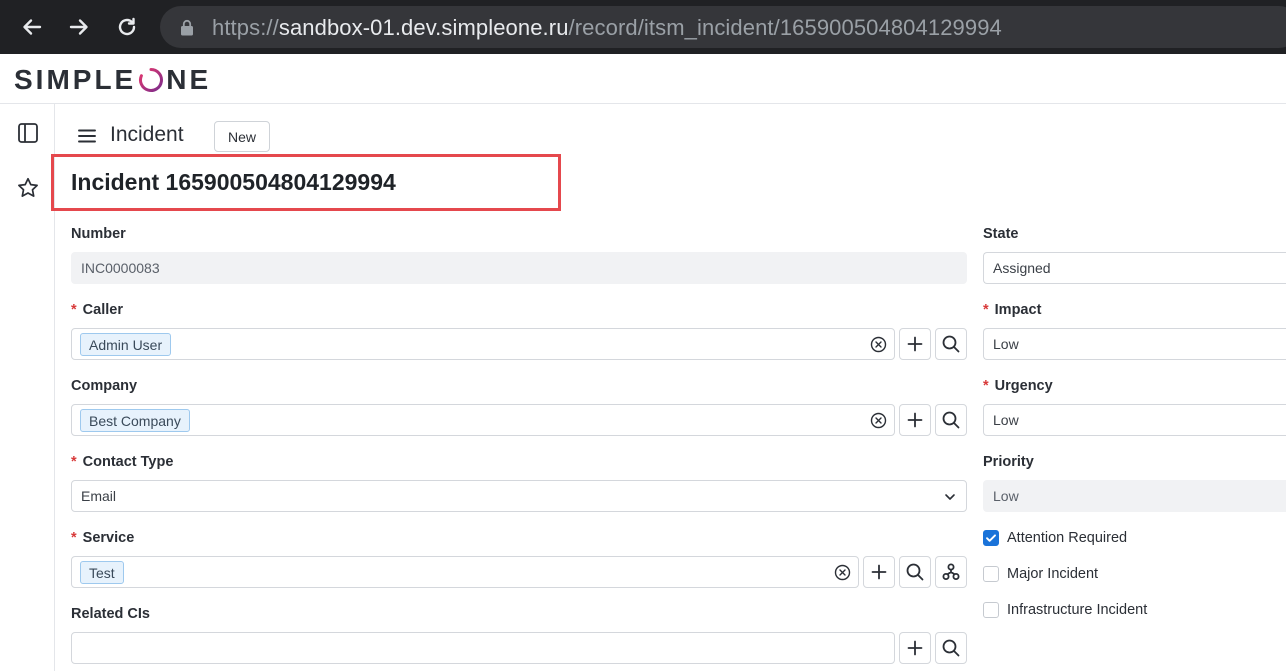  Describe the element at coordinates (1052, 574) in the screenshot. I see `major-incident-label: Major Incident` at that location.